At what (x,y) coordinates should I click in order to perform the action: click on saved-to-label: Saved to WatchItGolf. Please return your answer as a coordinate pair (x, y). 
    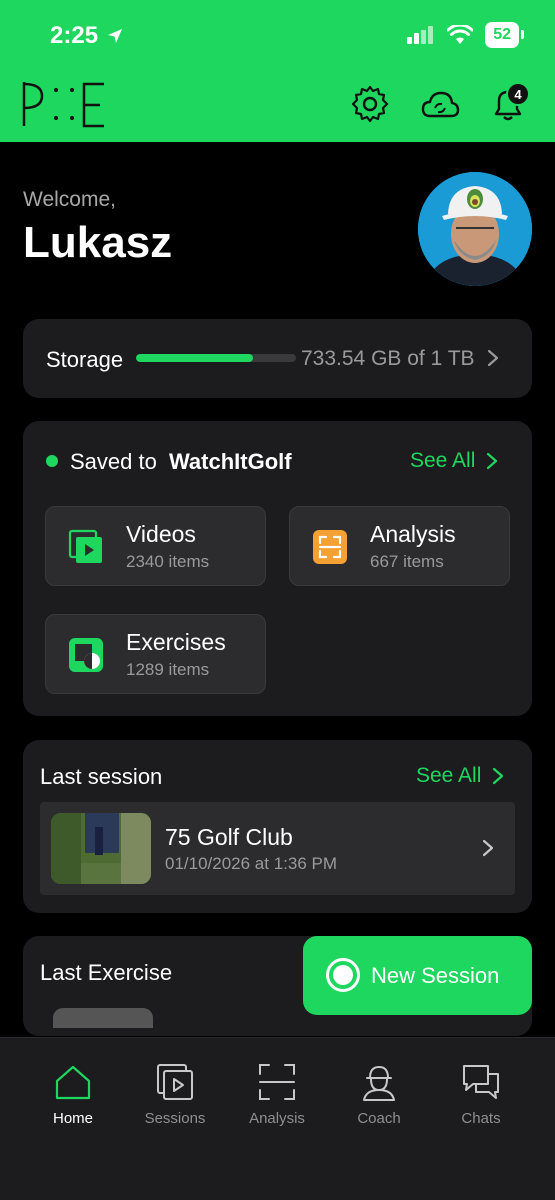
    Looking at the image, I should click on (181, 462).